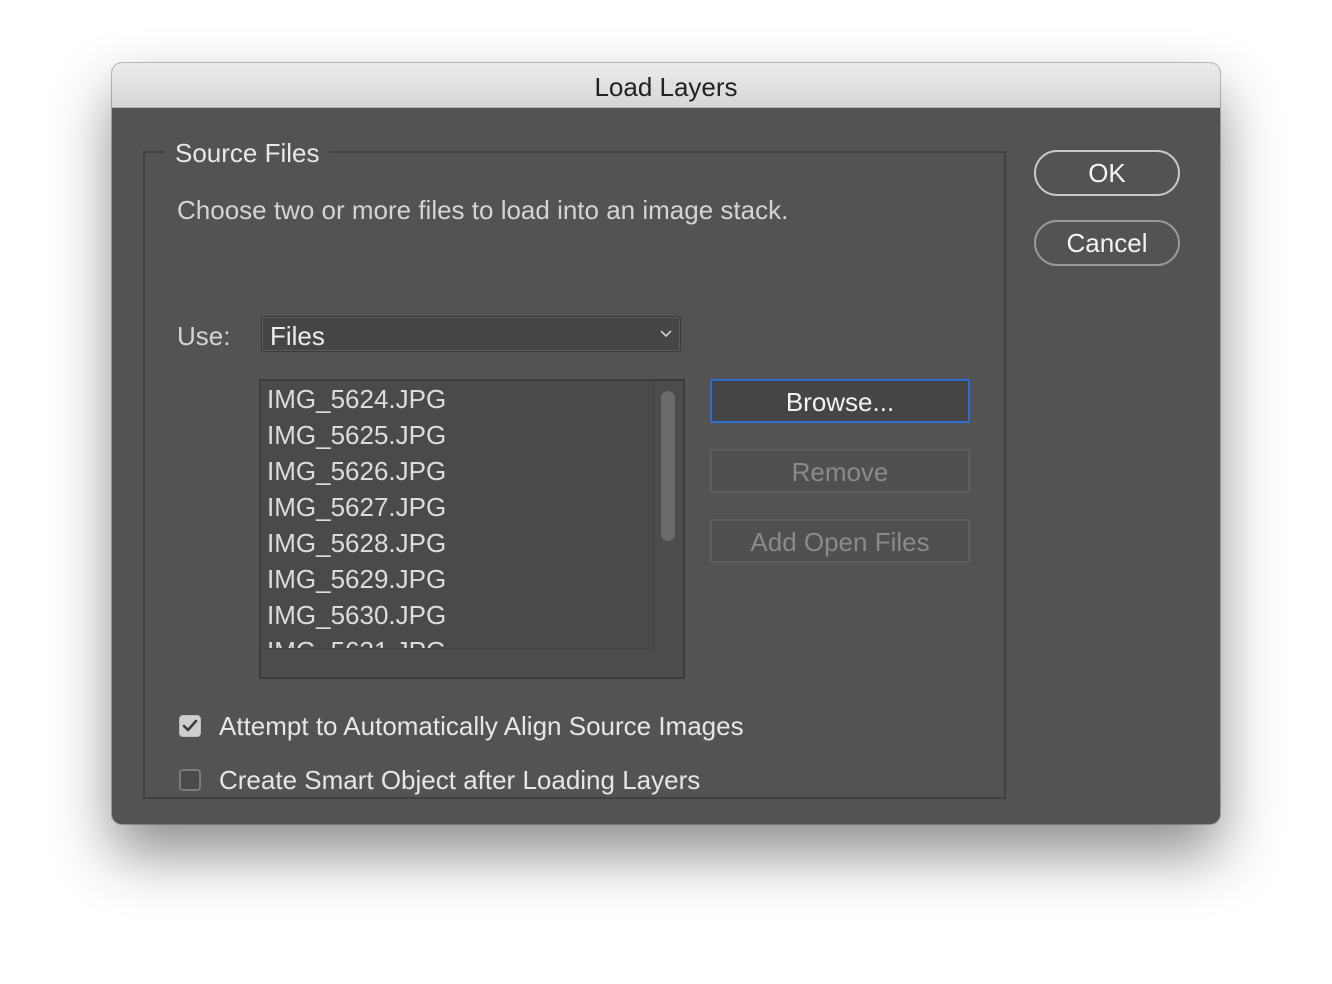  What do you see at coordinates (471, 334) in the screenshot?
I see `use-dropdown: Files` at bounding box center [471, 334].